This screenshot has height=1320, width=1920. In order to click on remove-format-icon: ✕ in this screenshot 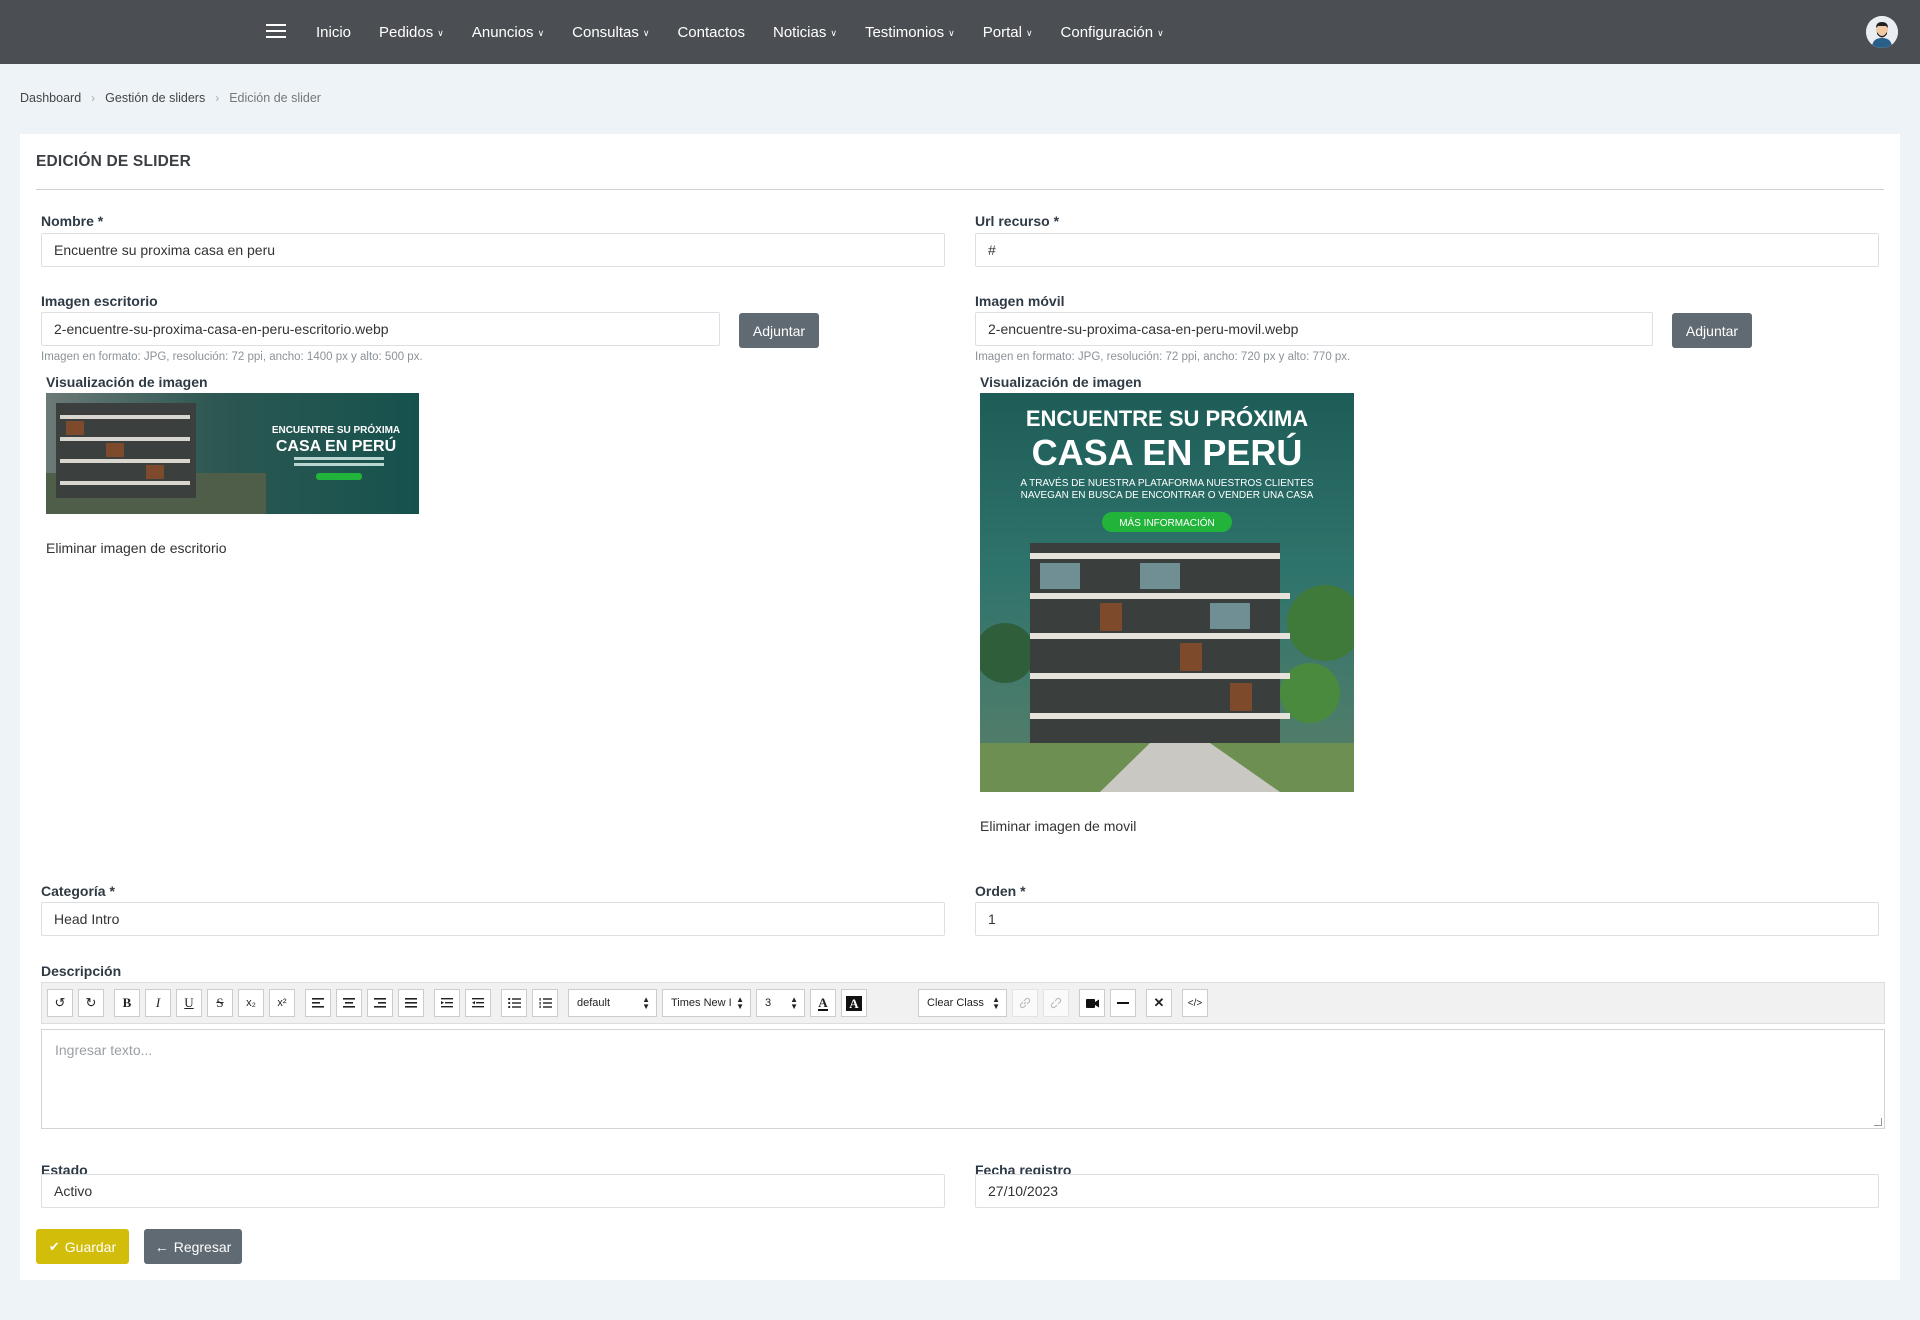, I will do `click(1159, 1003)`.